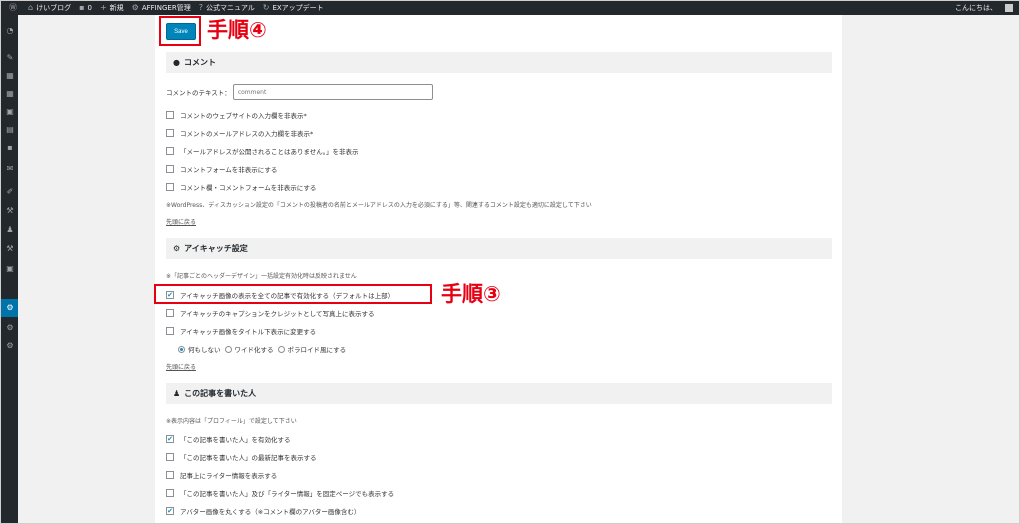 The width and height of the screenshot is (1020, 524). Describe the element at coordinates (261, 276) in the screenshot. I see `eyecatch-note: ※「記事ごとのヘッダーデザイン」一括設定有効化時は反映されません` at that location.